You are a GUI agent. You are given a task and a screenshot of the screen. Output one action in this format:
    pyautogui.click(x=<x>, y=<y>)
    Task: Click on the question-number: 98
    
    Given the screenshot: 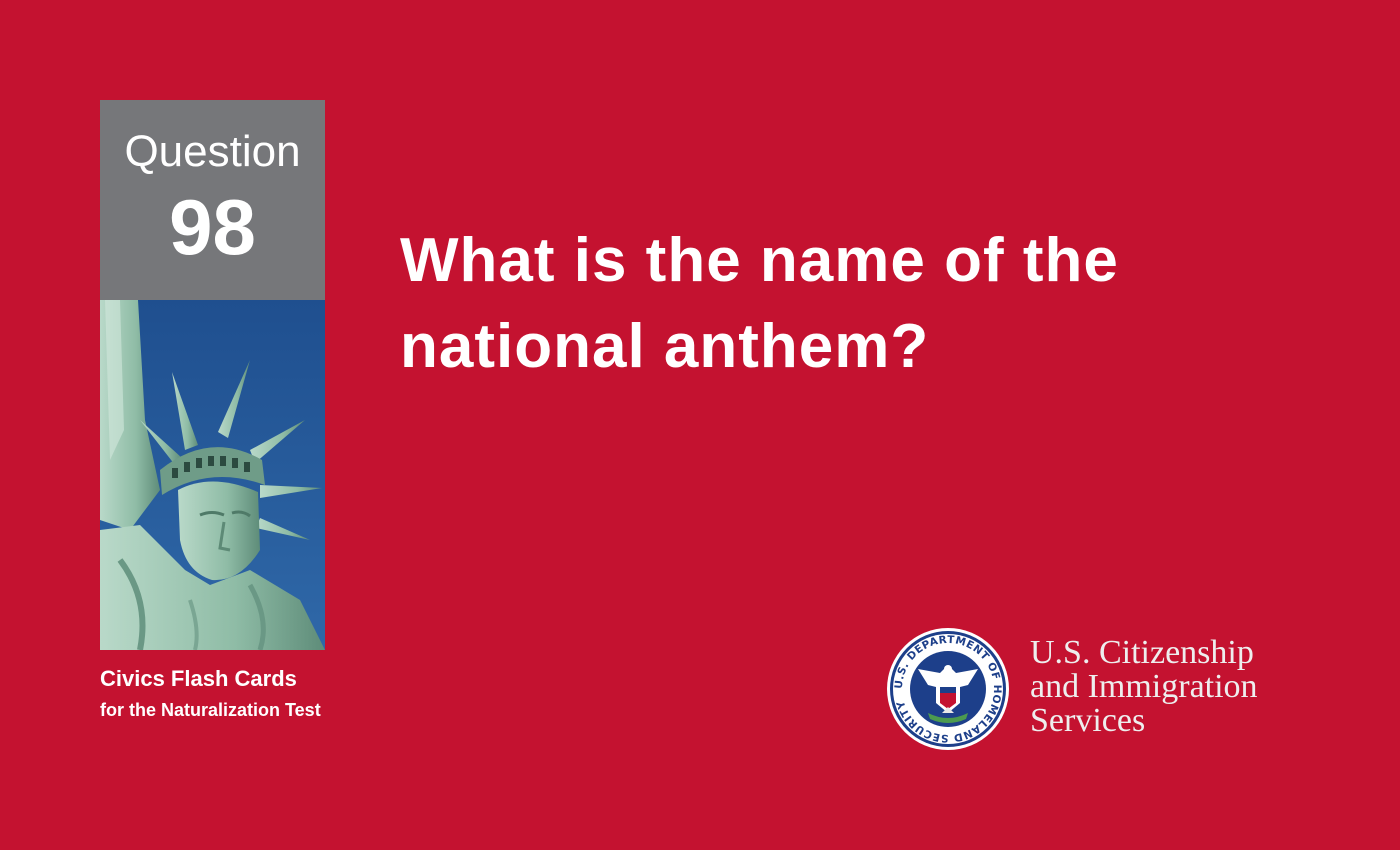 What is the action you would take?
    pyautogui.click(x=212, y=227)
    